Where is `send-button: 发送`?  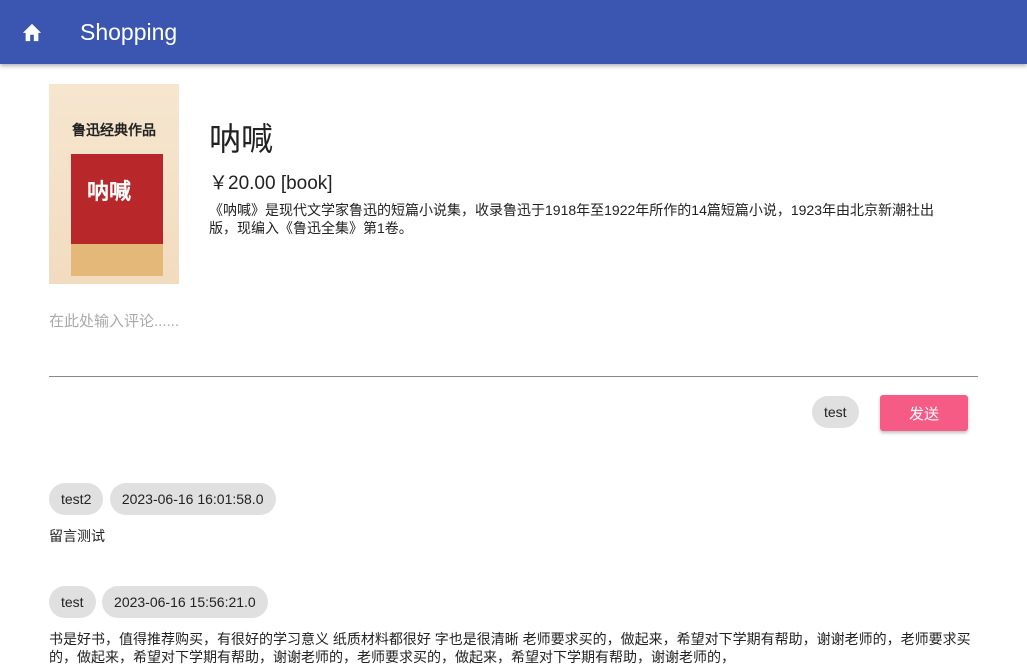
send-button: 发送 is located at coordinates (924, 413).